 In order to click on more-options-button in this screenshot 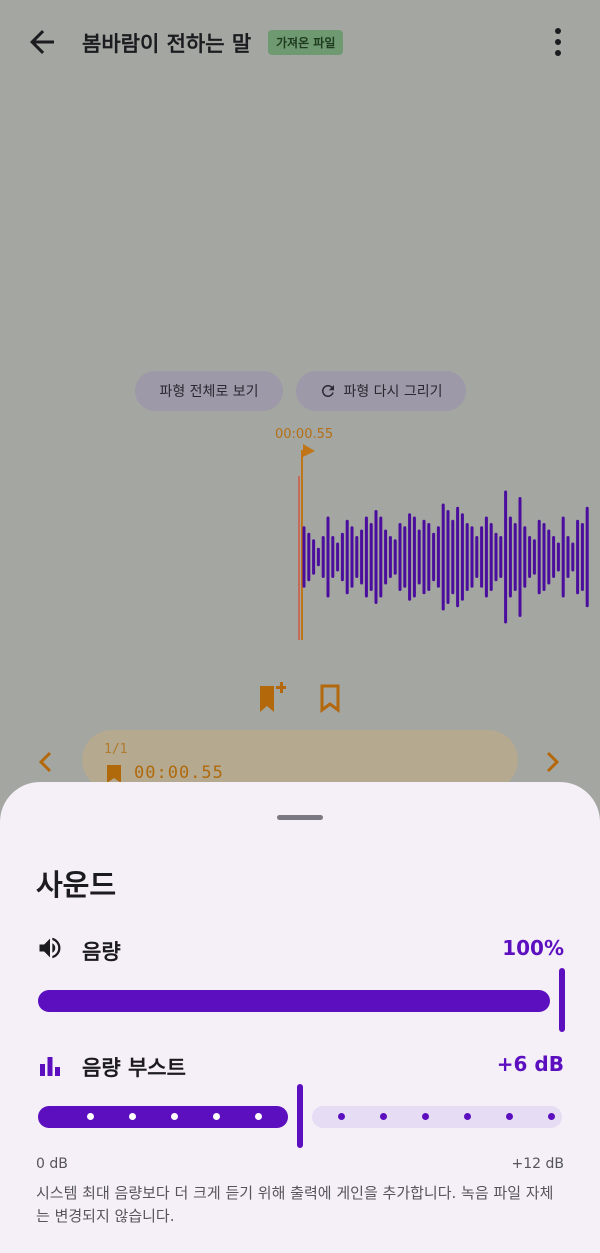, I will do `click(558, 42)`.